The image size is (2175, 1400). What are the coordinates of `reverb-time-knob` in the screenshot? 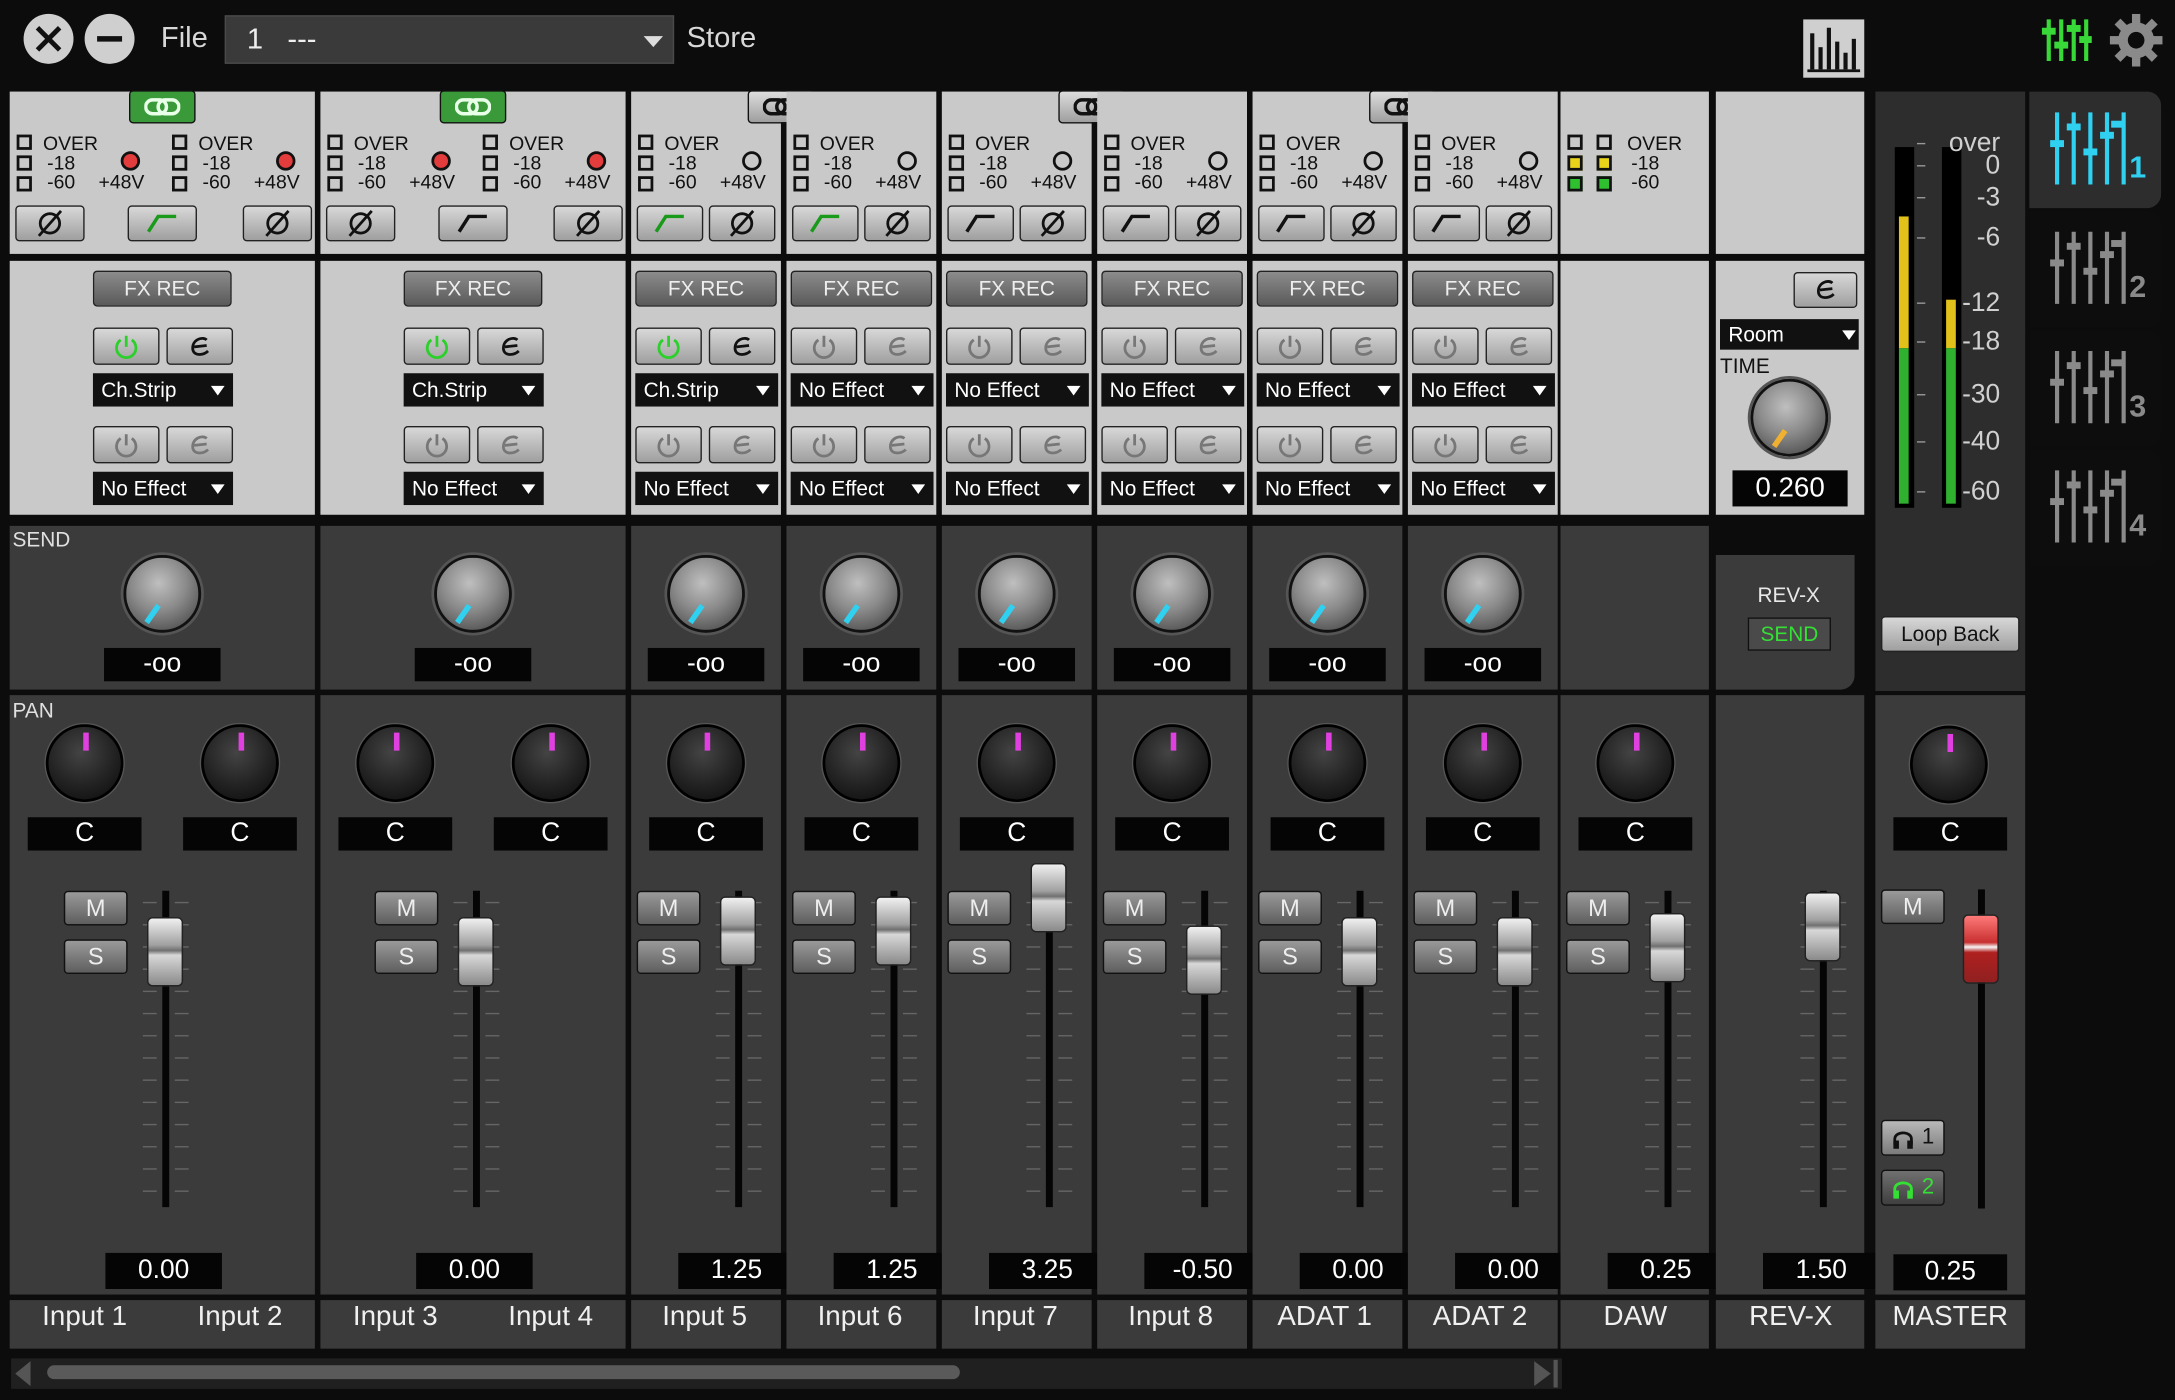 It's located at (1789, 417).